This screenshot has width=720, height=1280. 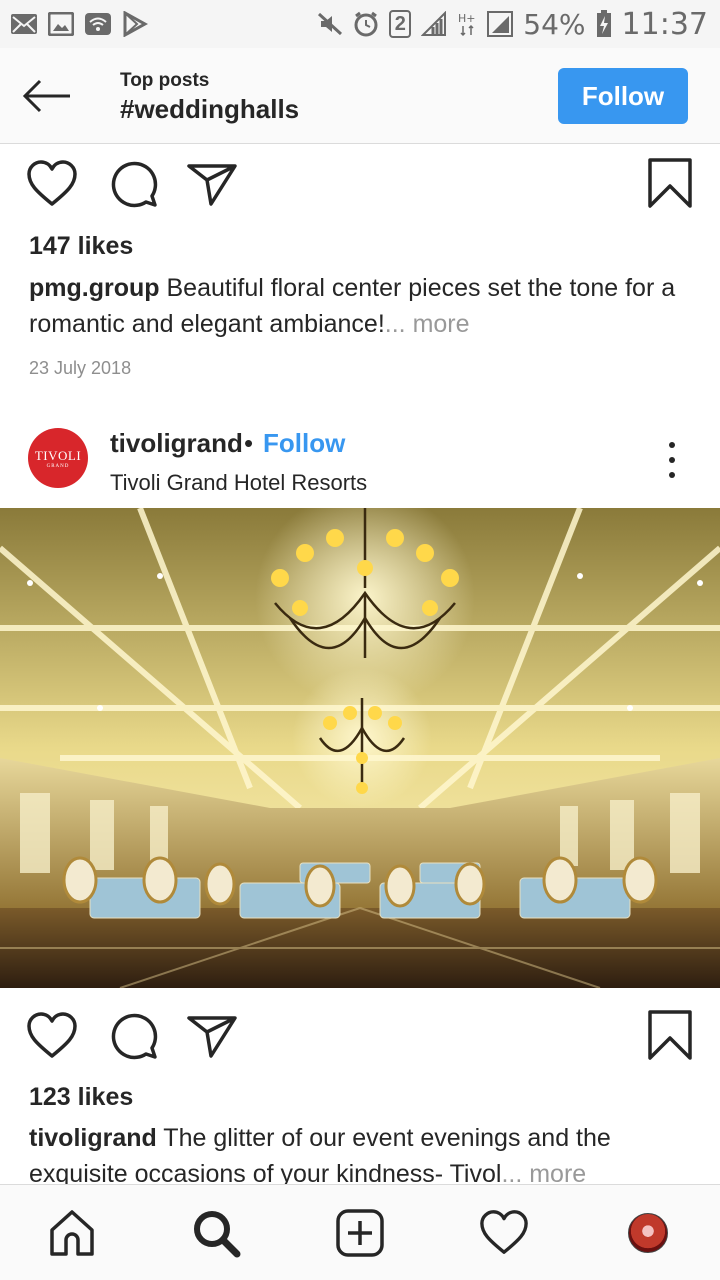 I want to click on add-post-icon, so click(x=360, y=1233).